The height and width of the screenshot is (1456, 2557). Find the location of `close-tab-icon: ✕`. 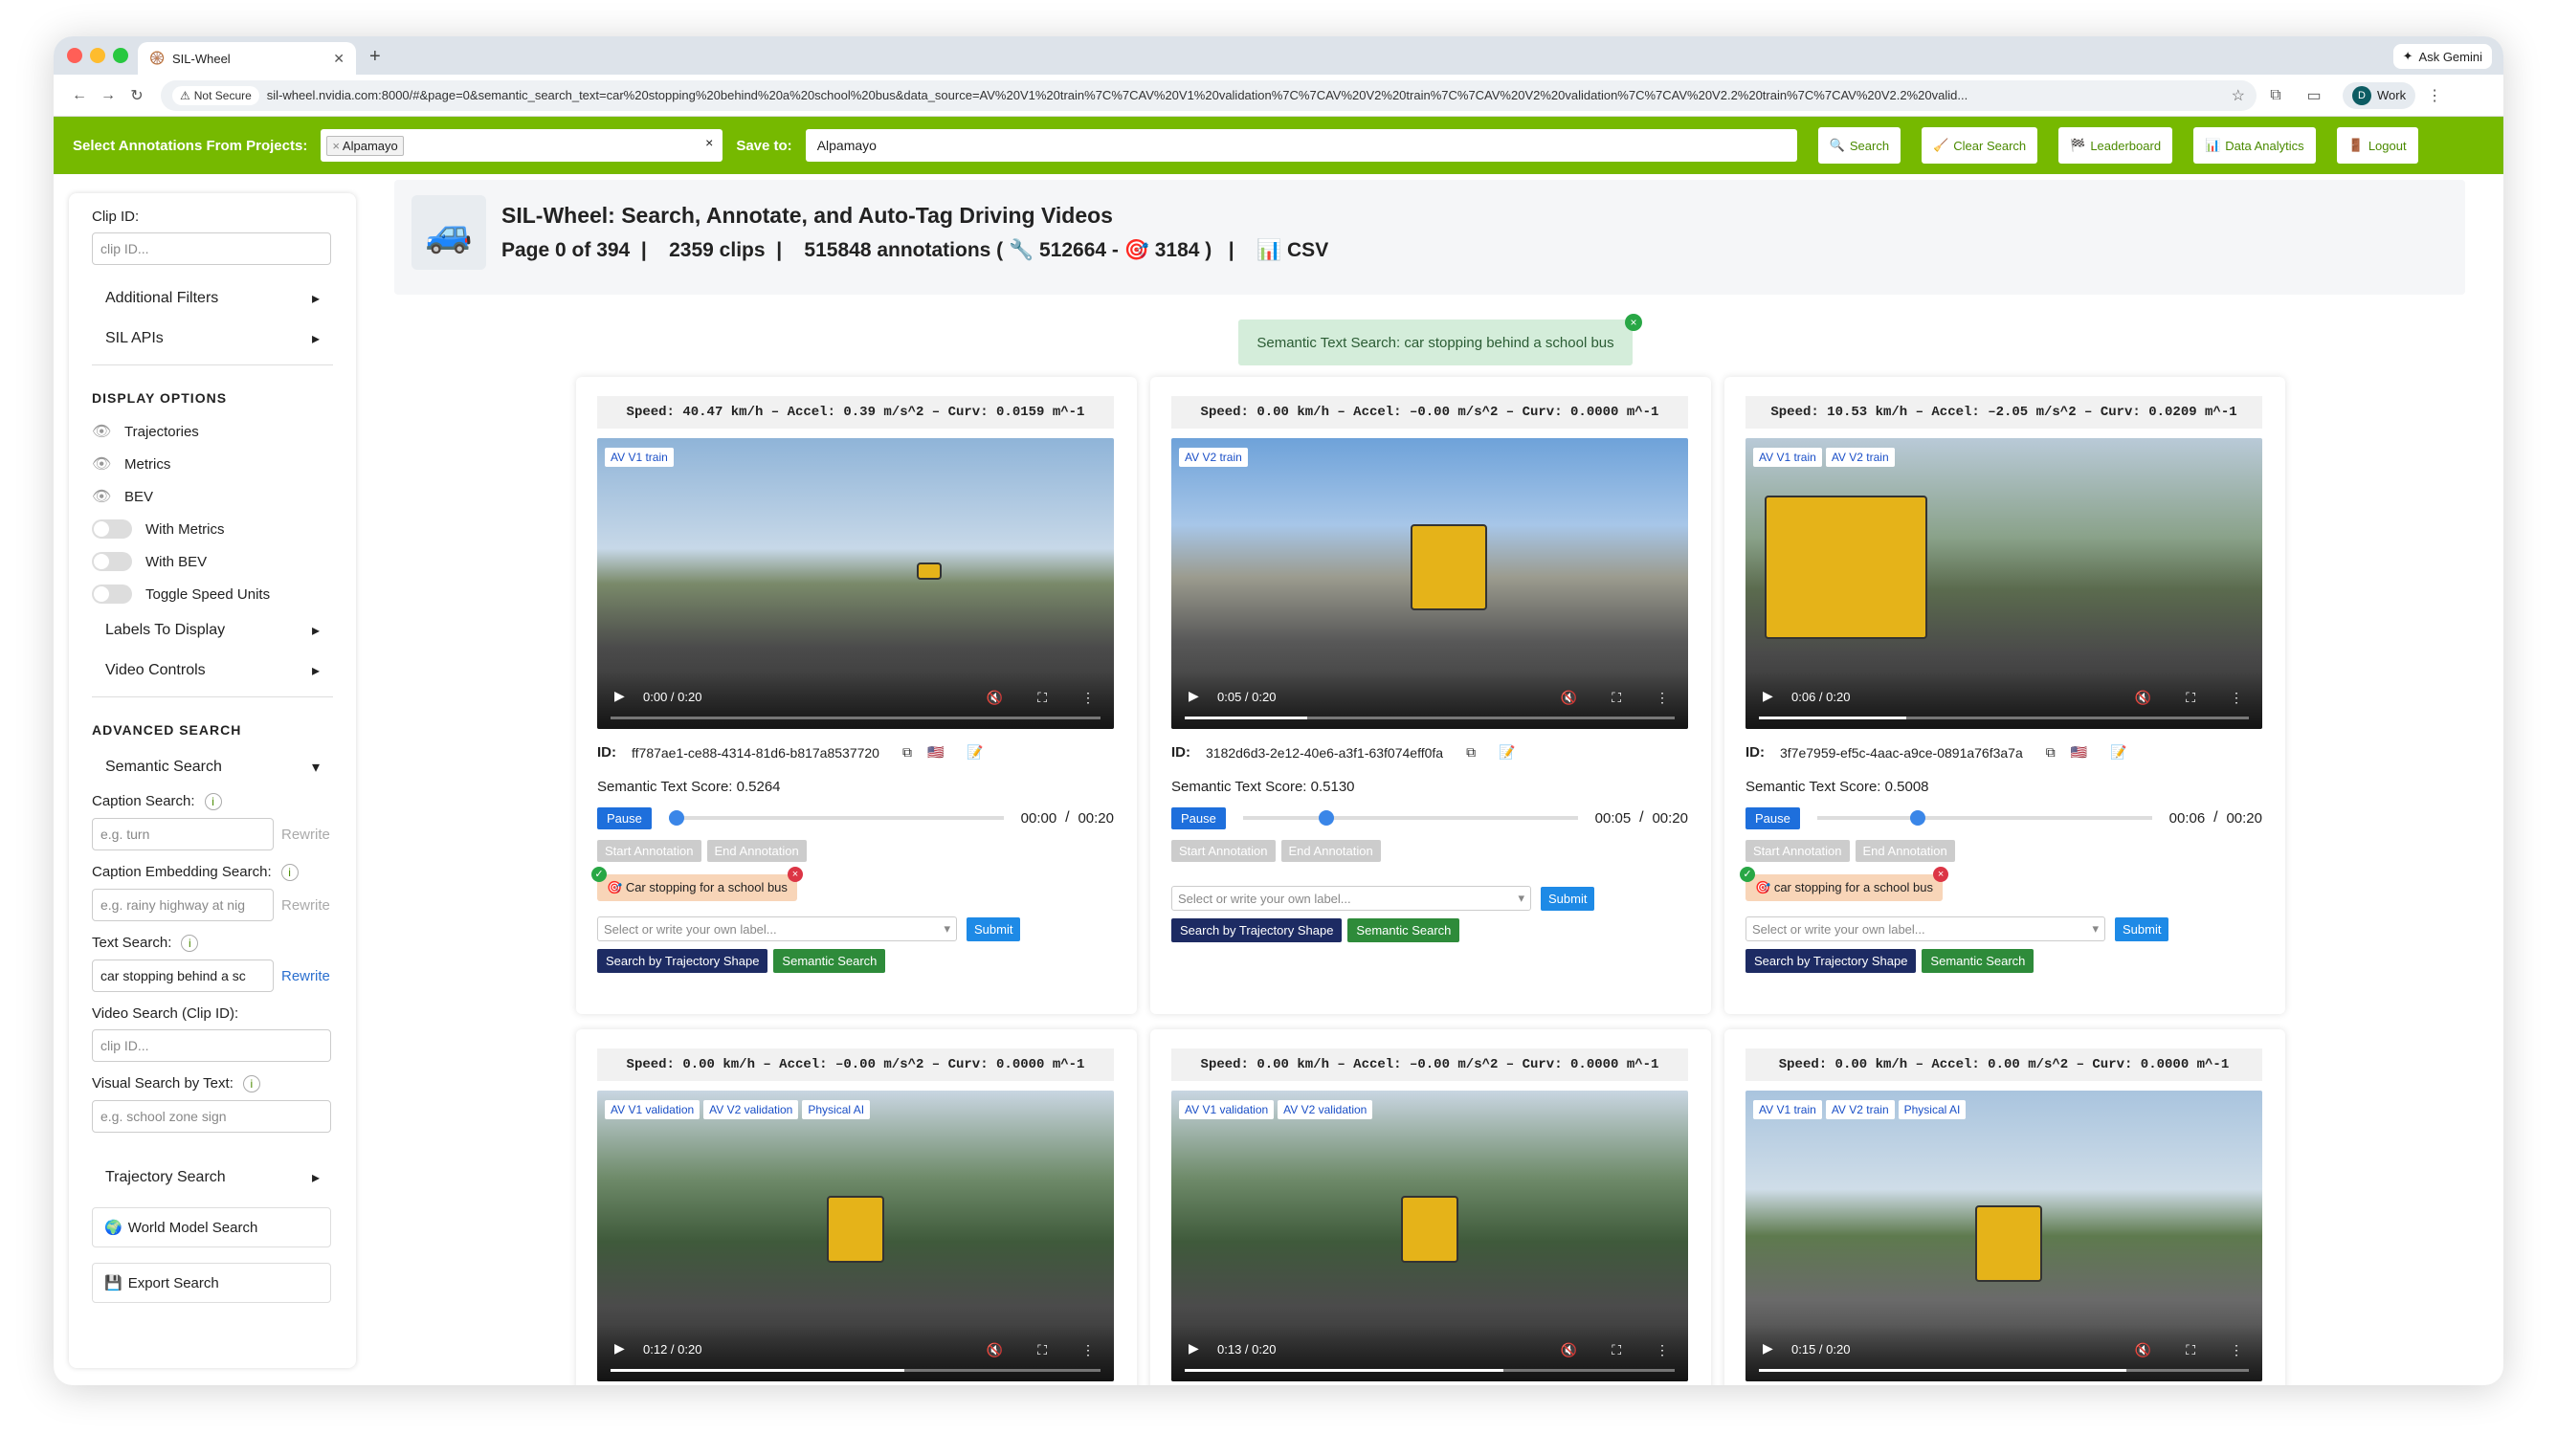

close-tab-icon: ✕ is located at coordinates (339, 59).